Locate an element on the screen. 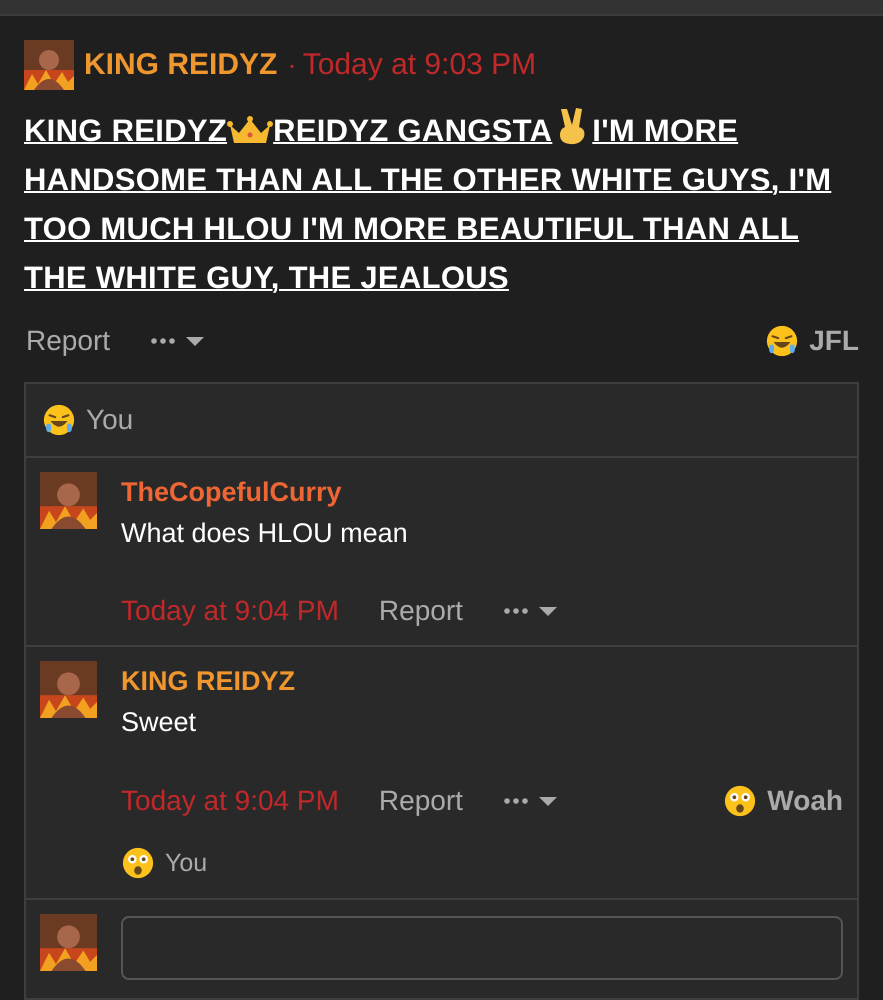 The height and width of the screenshot is (1000, 883). reaction-label: Woah is located at coordinates (805, 801).